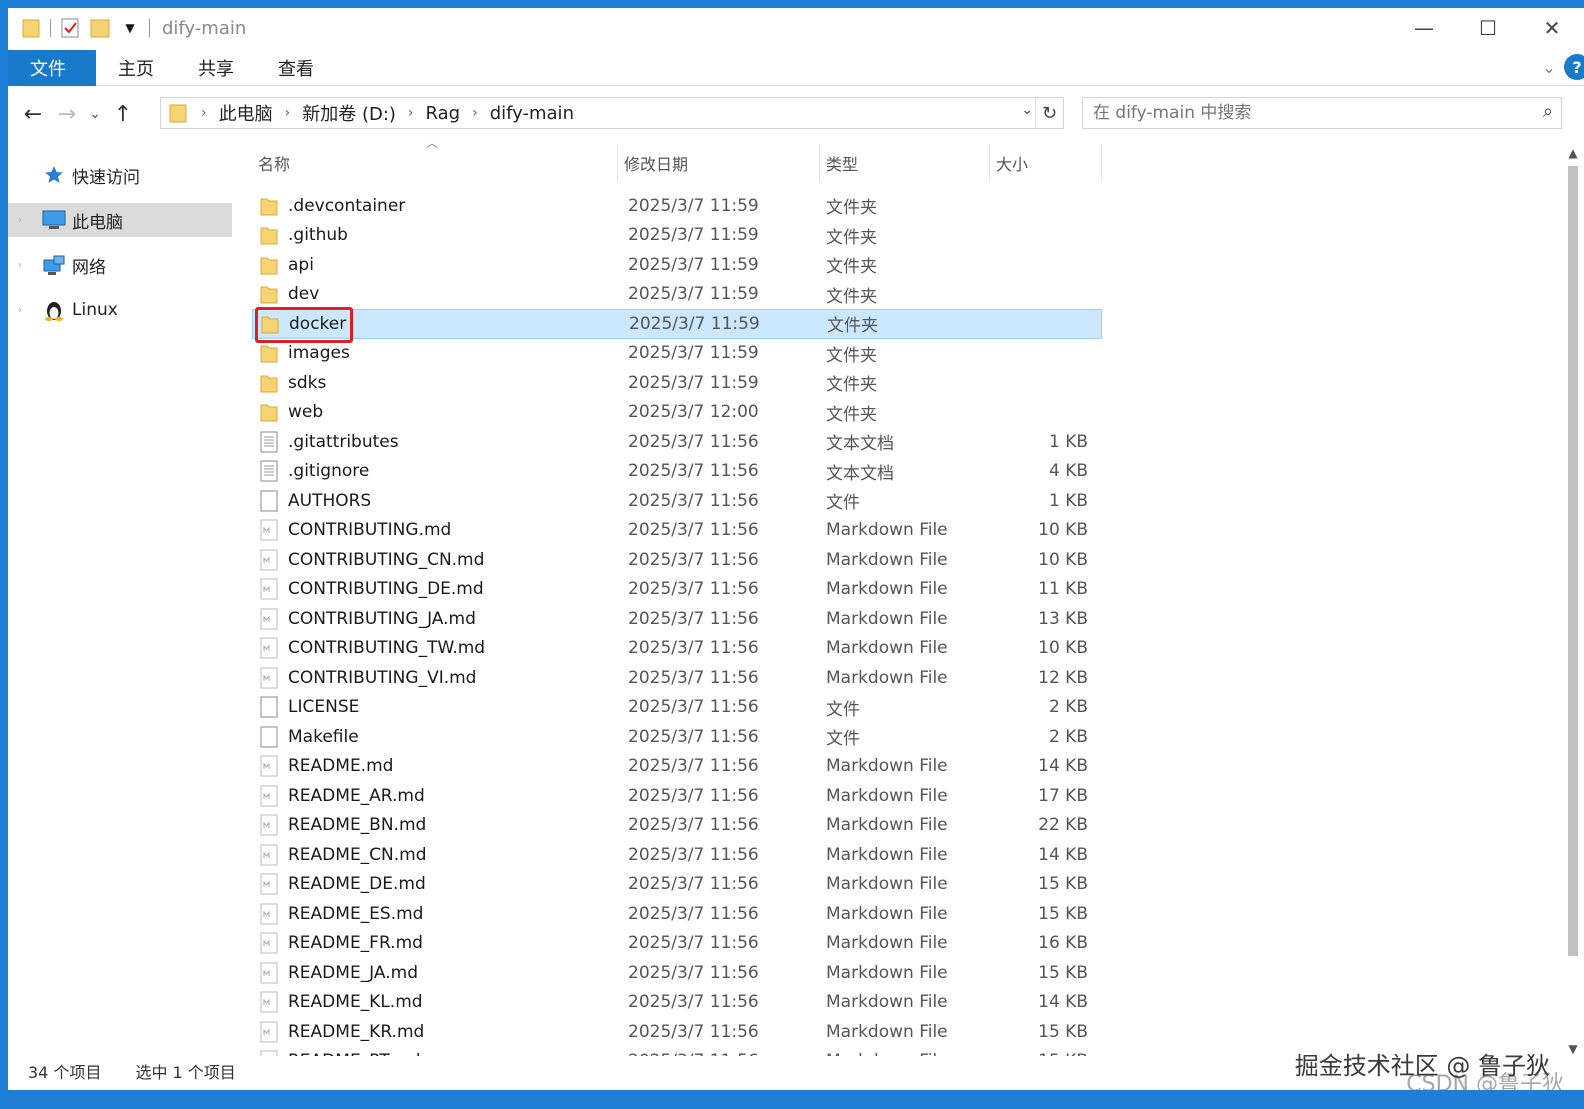 The height and width of the screenshot is (1109, 1584). What do you see at coordinates (296, 68) in the screenshot?
I see `tab-view: 查看` at bounding box center [296, 68].